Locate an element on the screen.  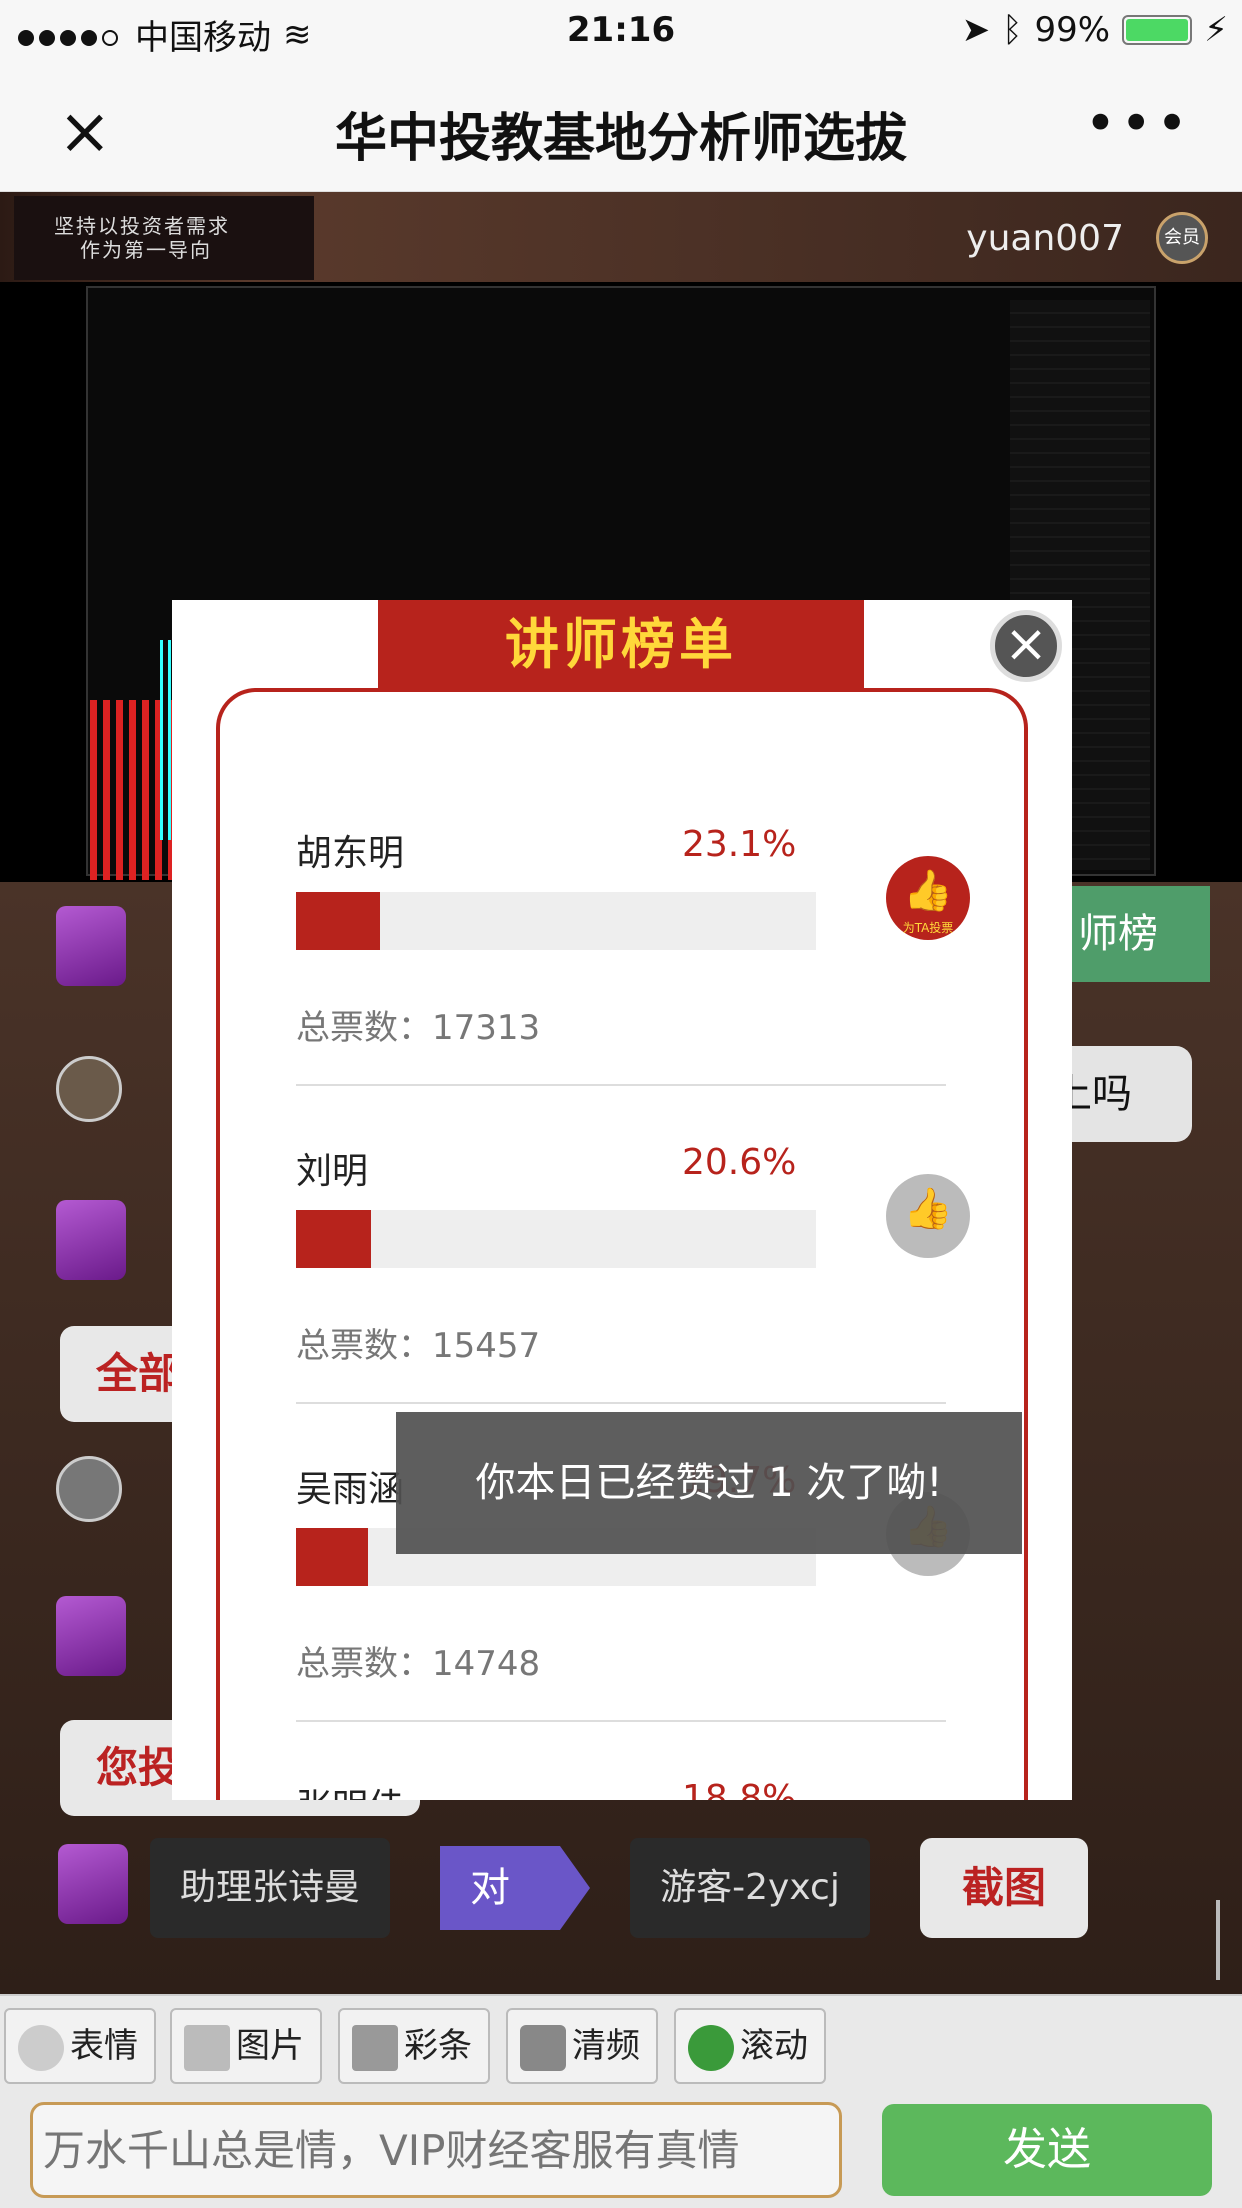
sender-name: 助理张诗曼 is located at coordinates (270, 1888).